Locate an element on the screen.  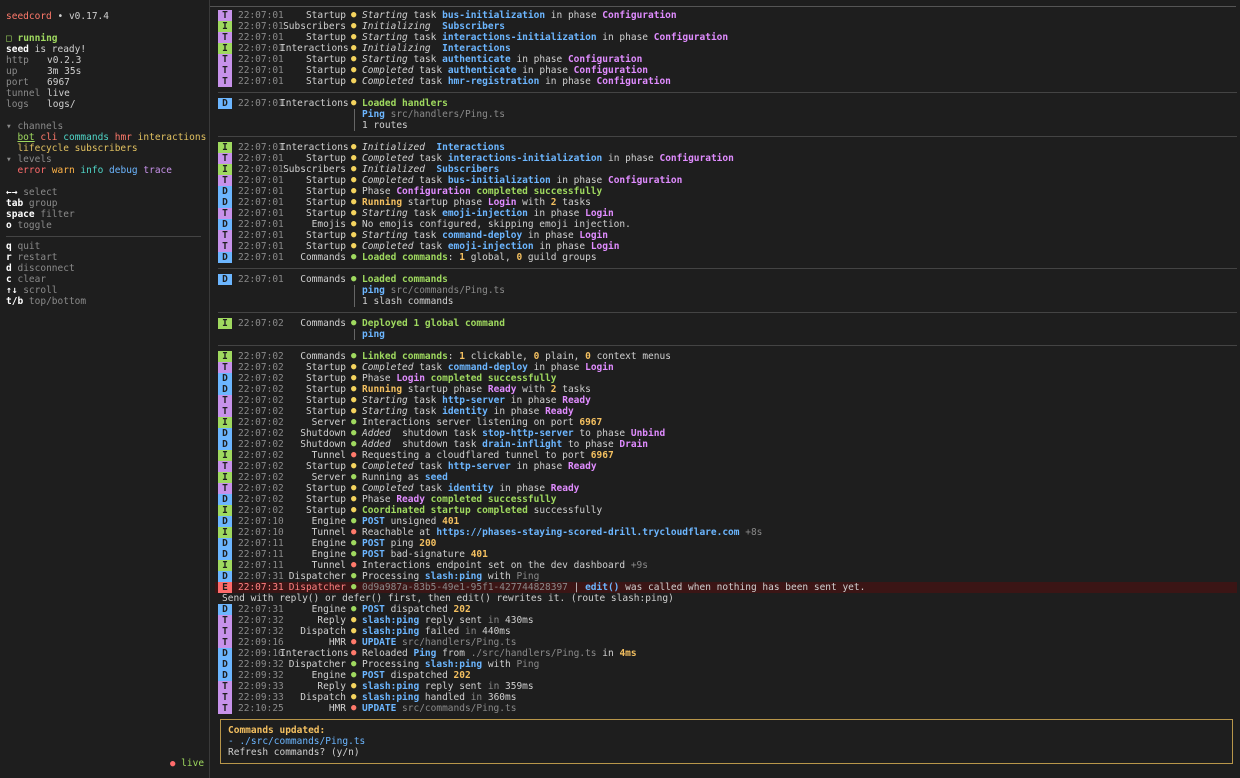
log-row: T 22:10:25 HMR ● UPDATE src/commands/Ping.ts is located at coordinates (726, 708).